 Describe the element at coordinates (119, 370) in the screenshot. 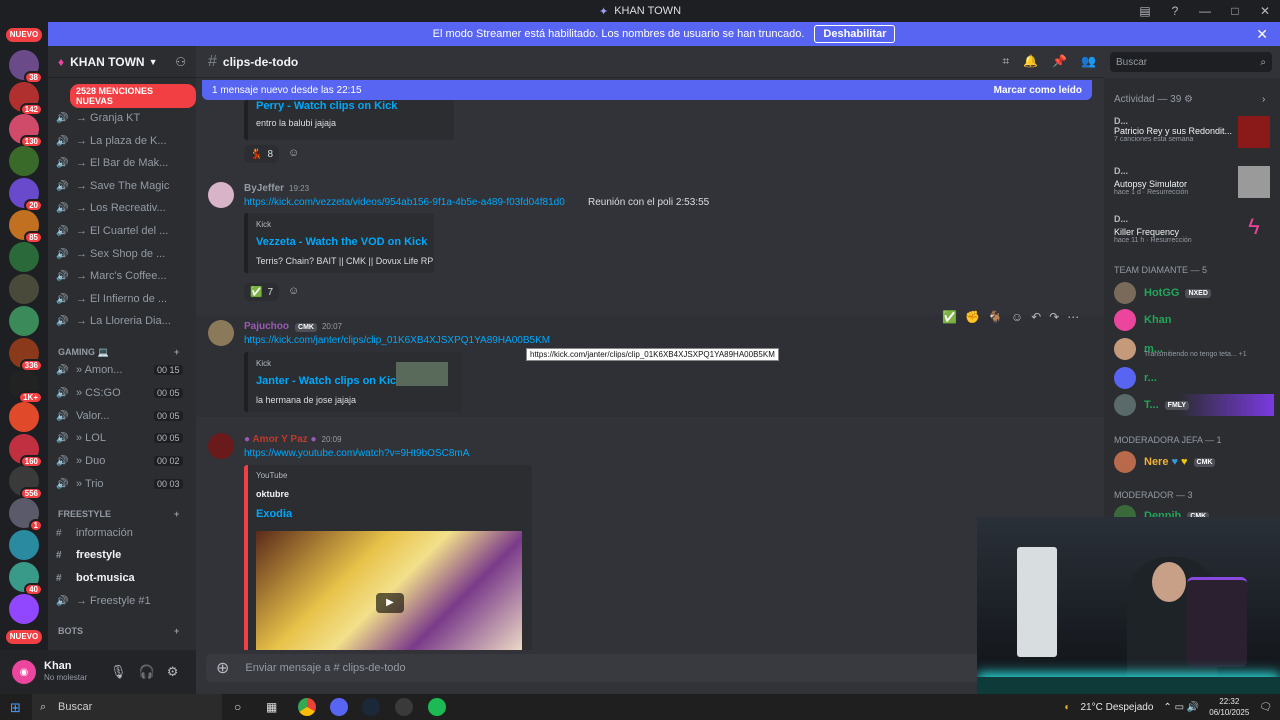

I see `voice-channel: 🔊» Amon... 00 15` at that location.